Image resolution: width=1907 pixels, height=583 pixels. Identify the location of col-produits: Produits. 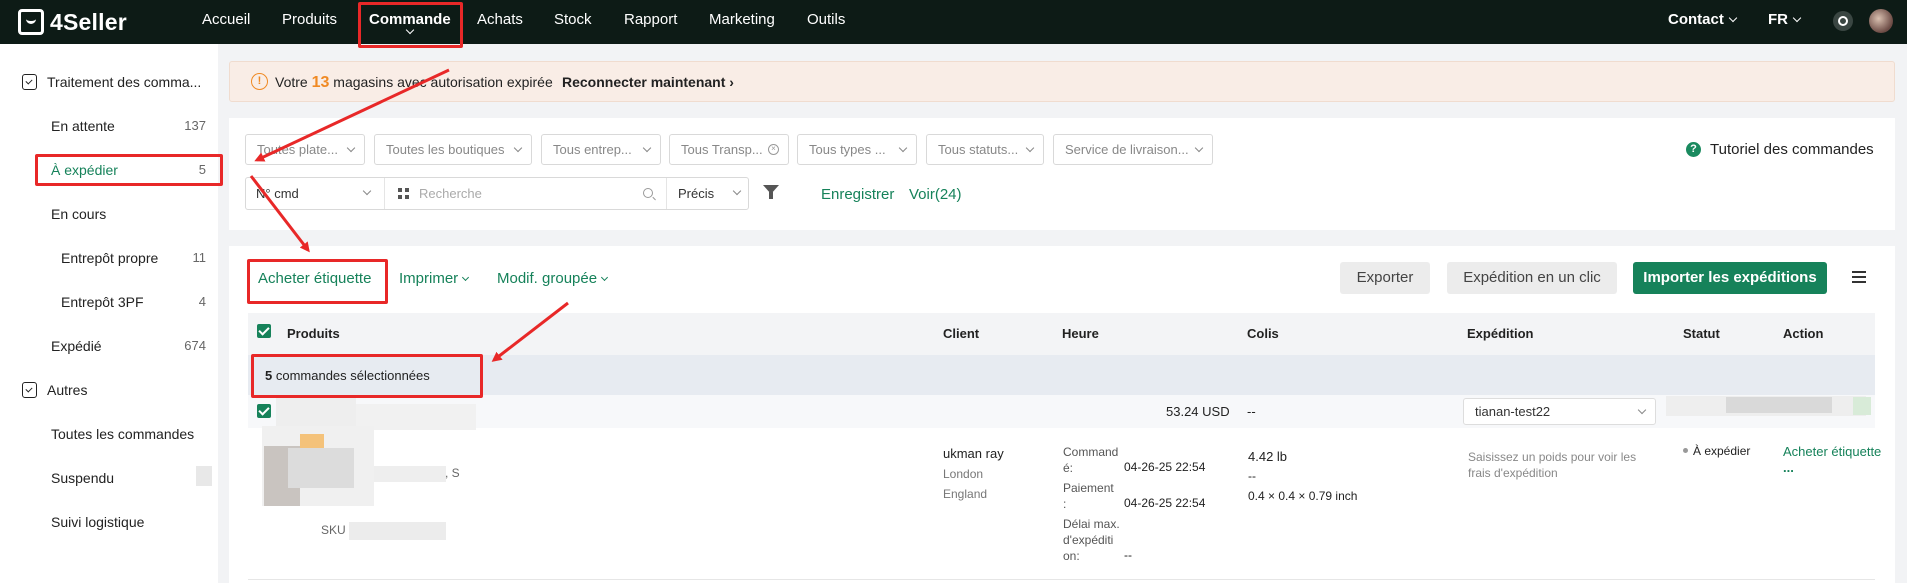
(313, 333).